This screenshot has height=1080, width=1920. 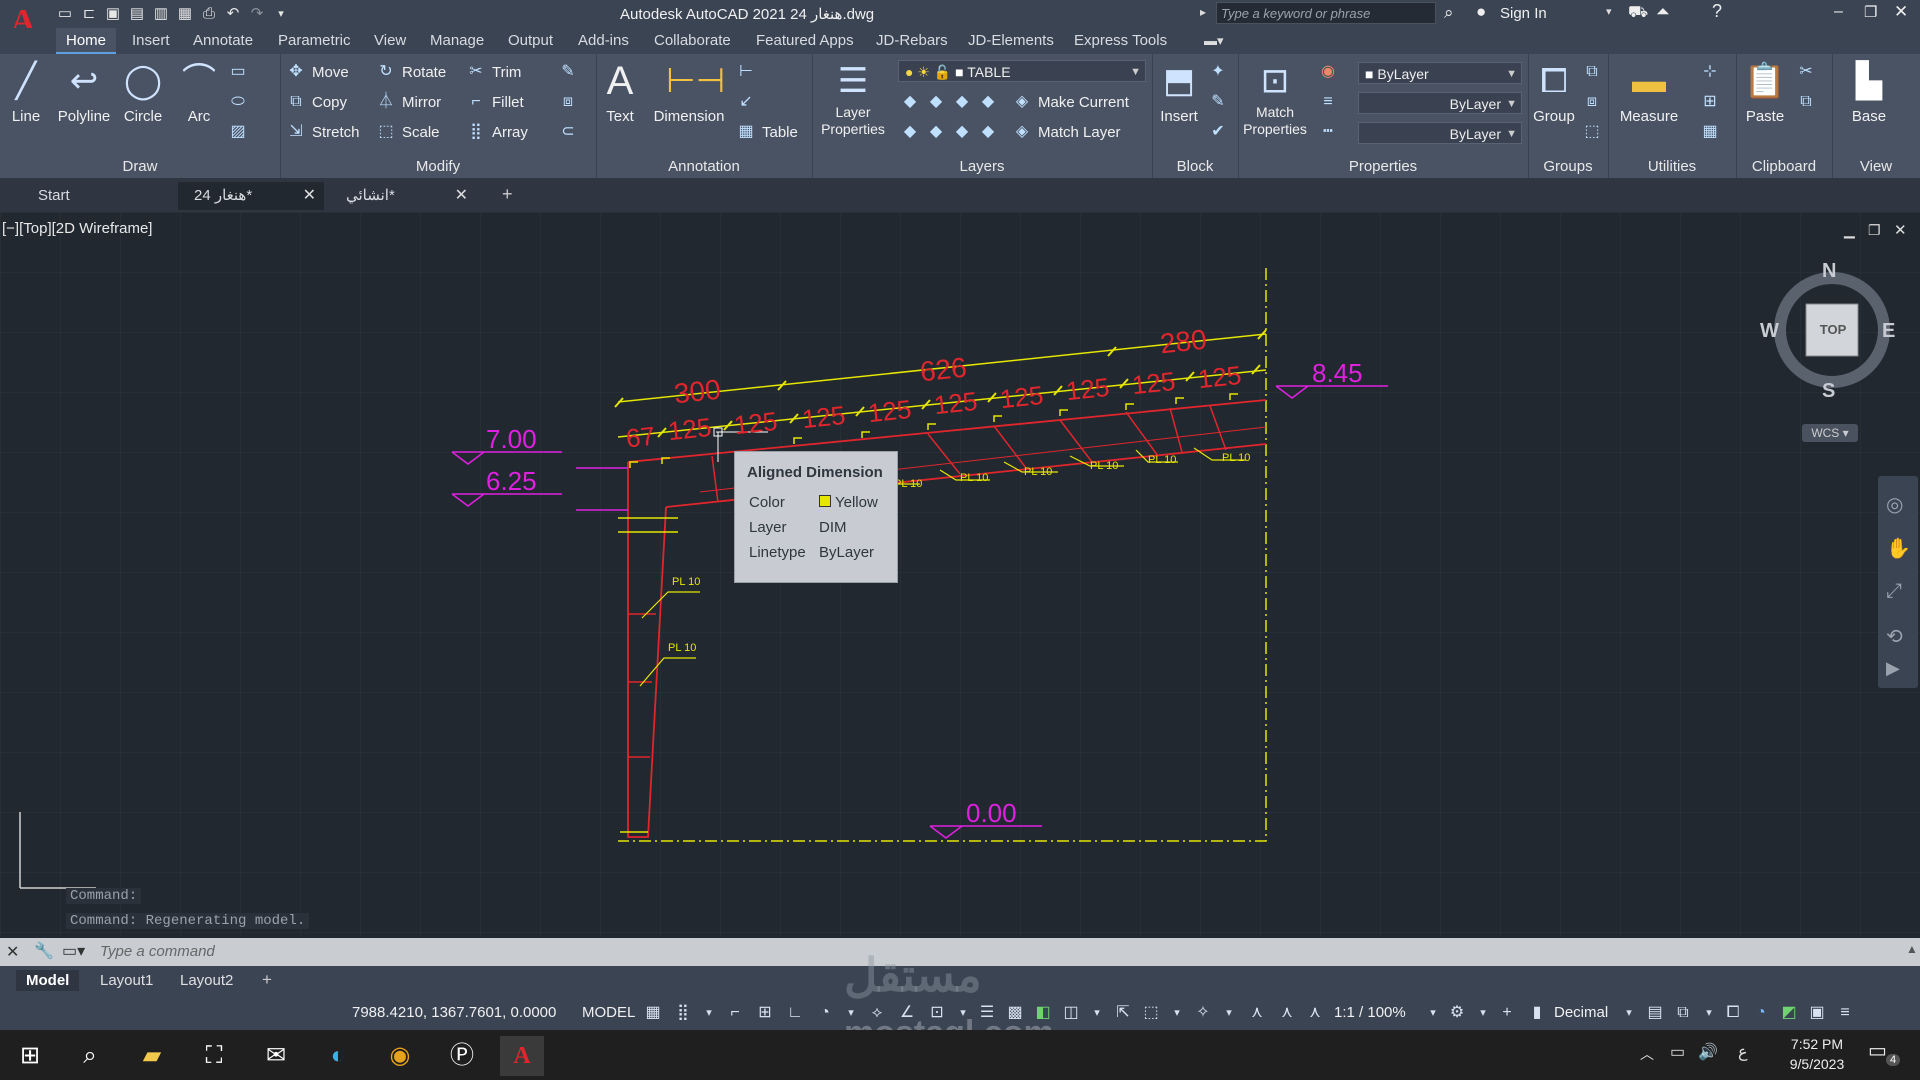 What do you see at coordinates (338, 1056) in the screenshot?
I see `edge-browser-icon: ◐` at bounding box center [338, 1056].